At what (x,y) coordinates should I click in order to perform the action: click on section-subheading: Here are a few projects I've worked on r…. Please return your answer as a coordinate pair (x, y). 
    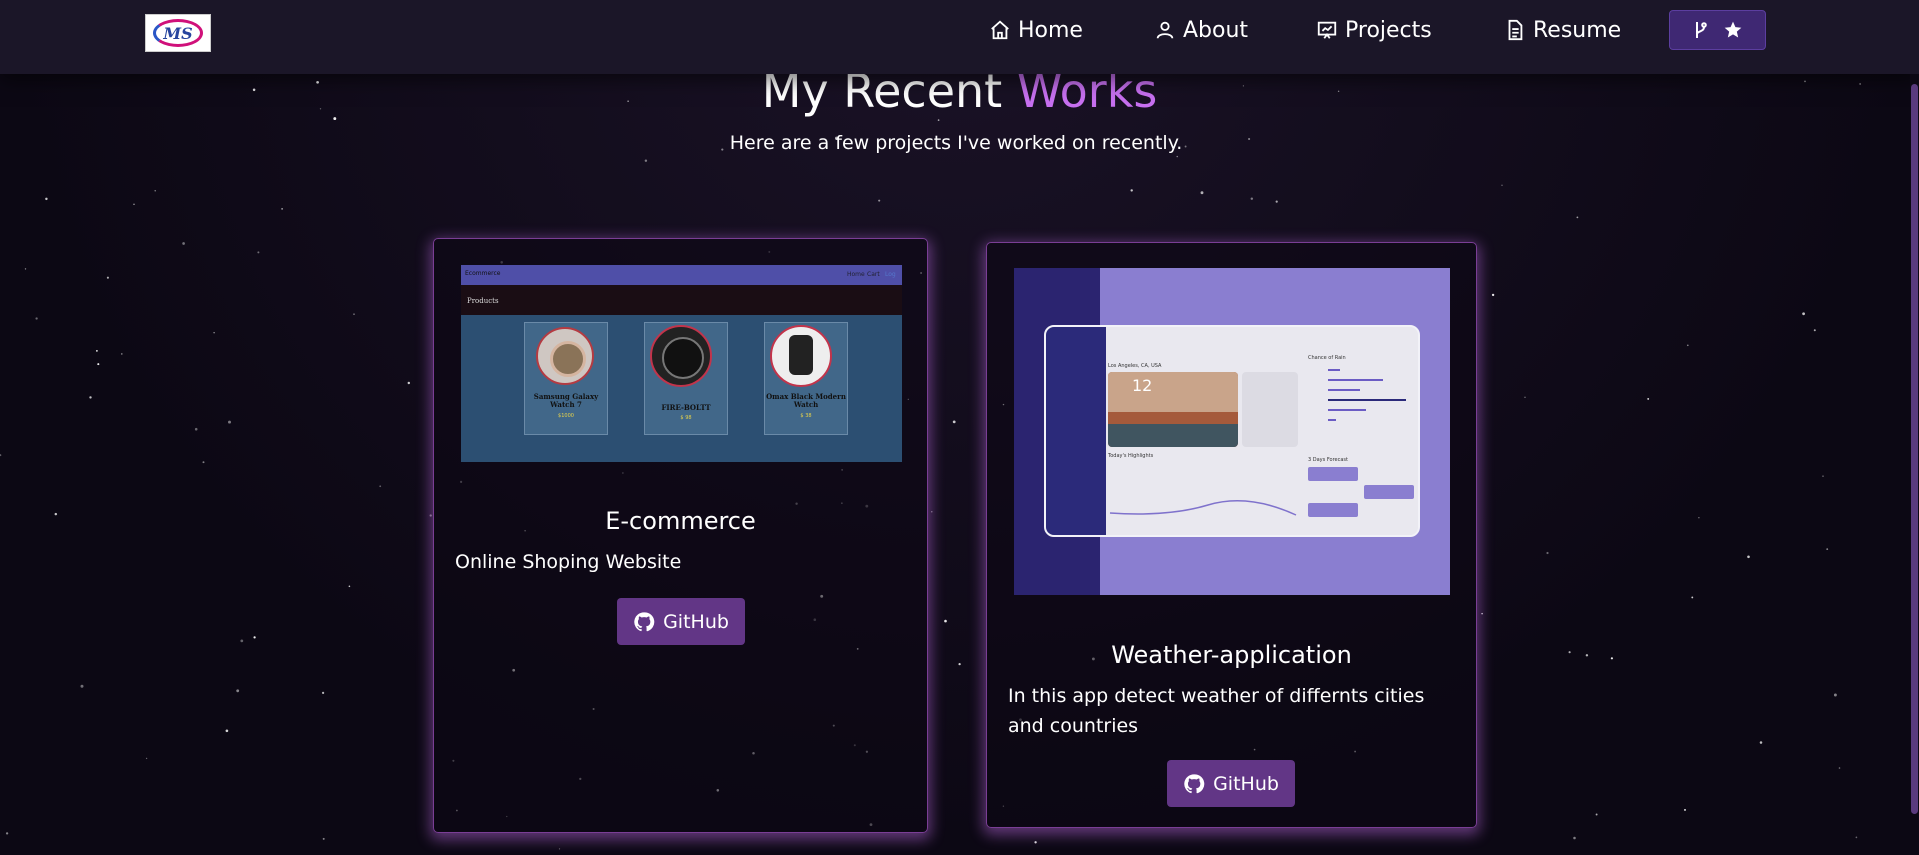
    Looking at the image, I should click on (956, 143).